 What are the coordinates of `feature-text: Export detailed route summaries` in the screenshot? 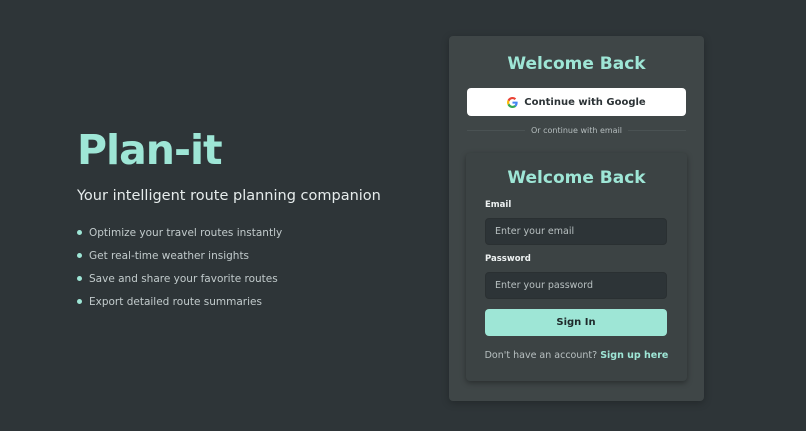 It's located at (175, 301).